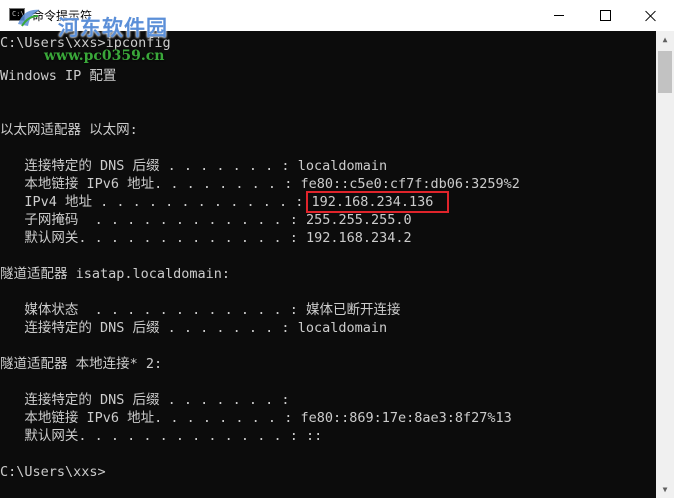 This screenshot has height=498, width=674. What do you see at coordinates (53, 472) in the screenshot?
I see `console-line: C:\Users\xxs>` at bounding box center [53, 472].